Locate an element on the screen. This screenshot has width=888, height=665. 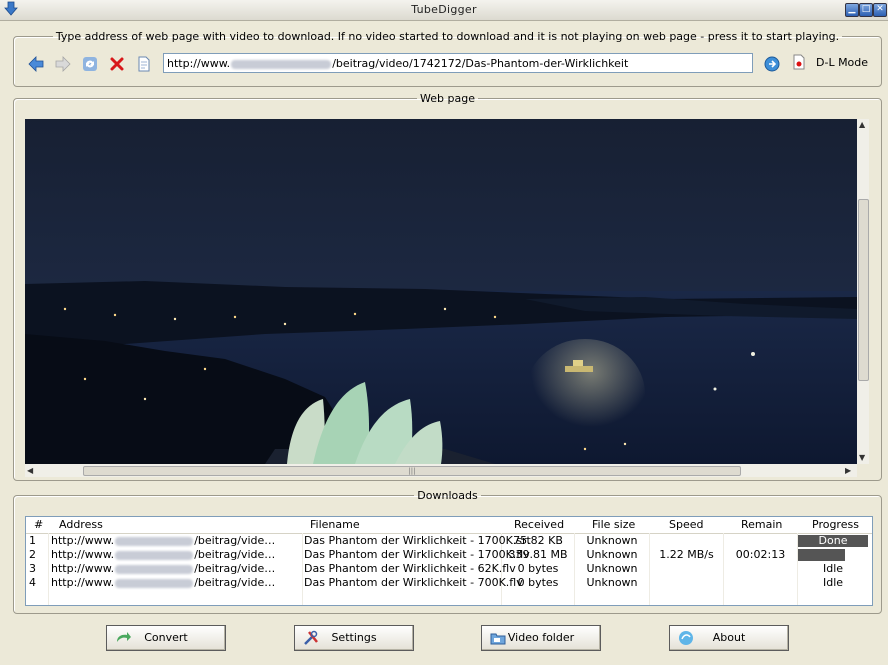
window-title: TubeDigger is located at coordinates (444, 9).